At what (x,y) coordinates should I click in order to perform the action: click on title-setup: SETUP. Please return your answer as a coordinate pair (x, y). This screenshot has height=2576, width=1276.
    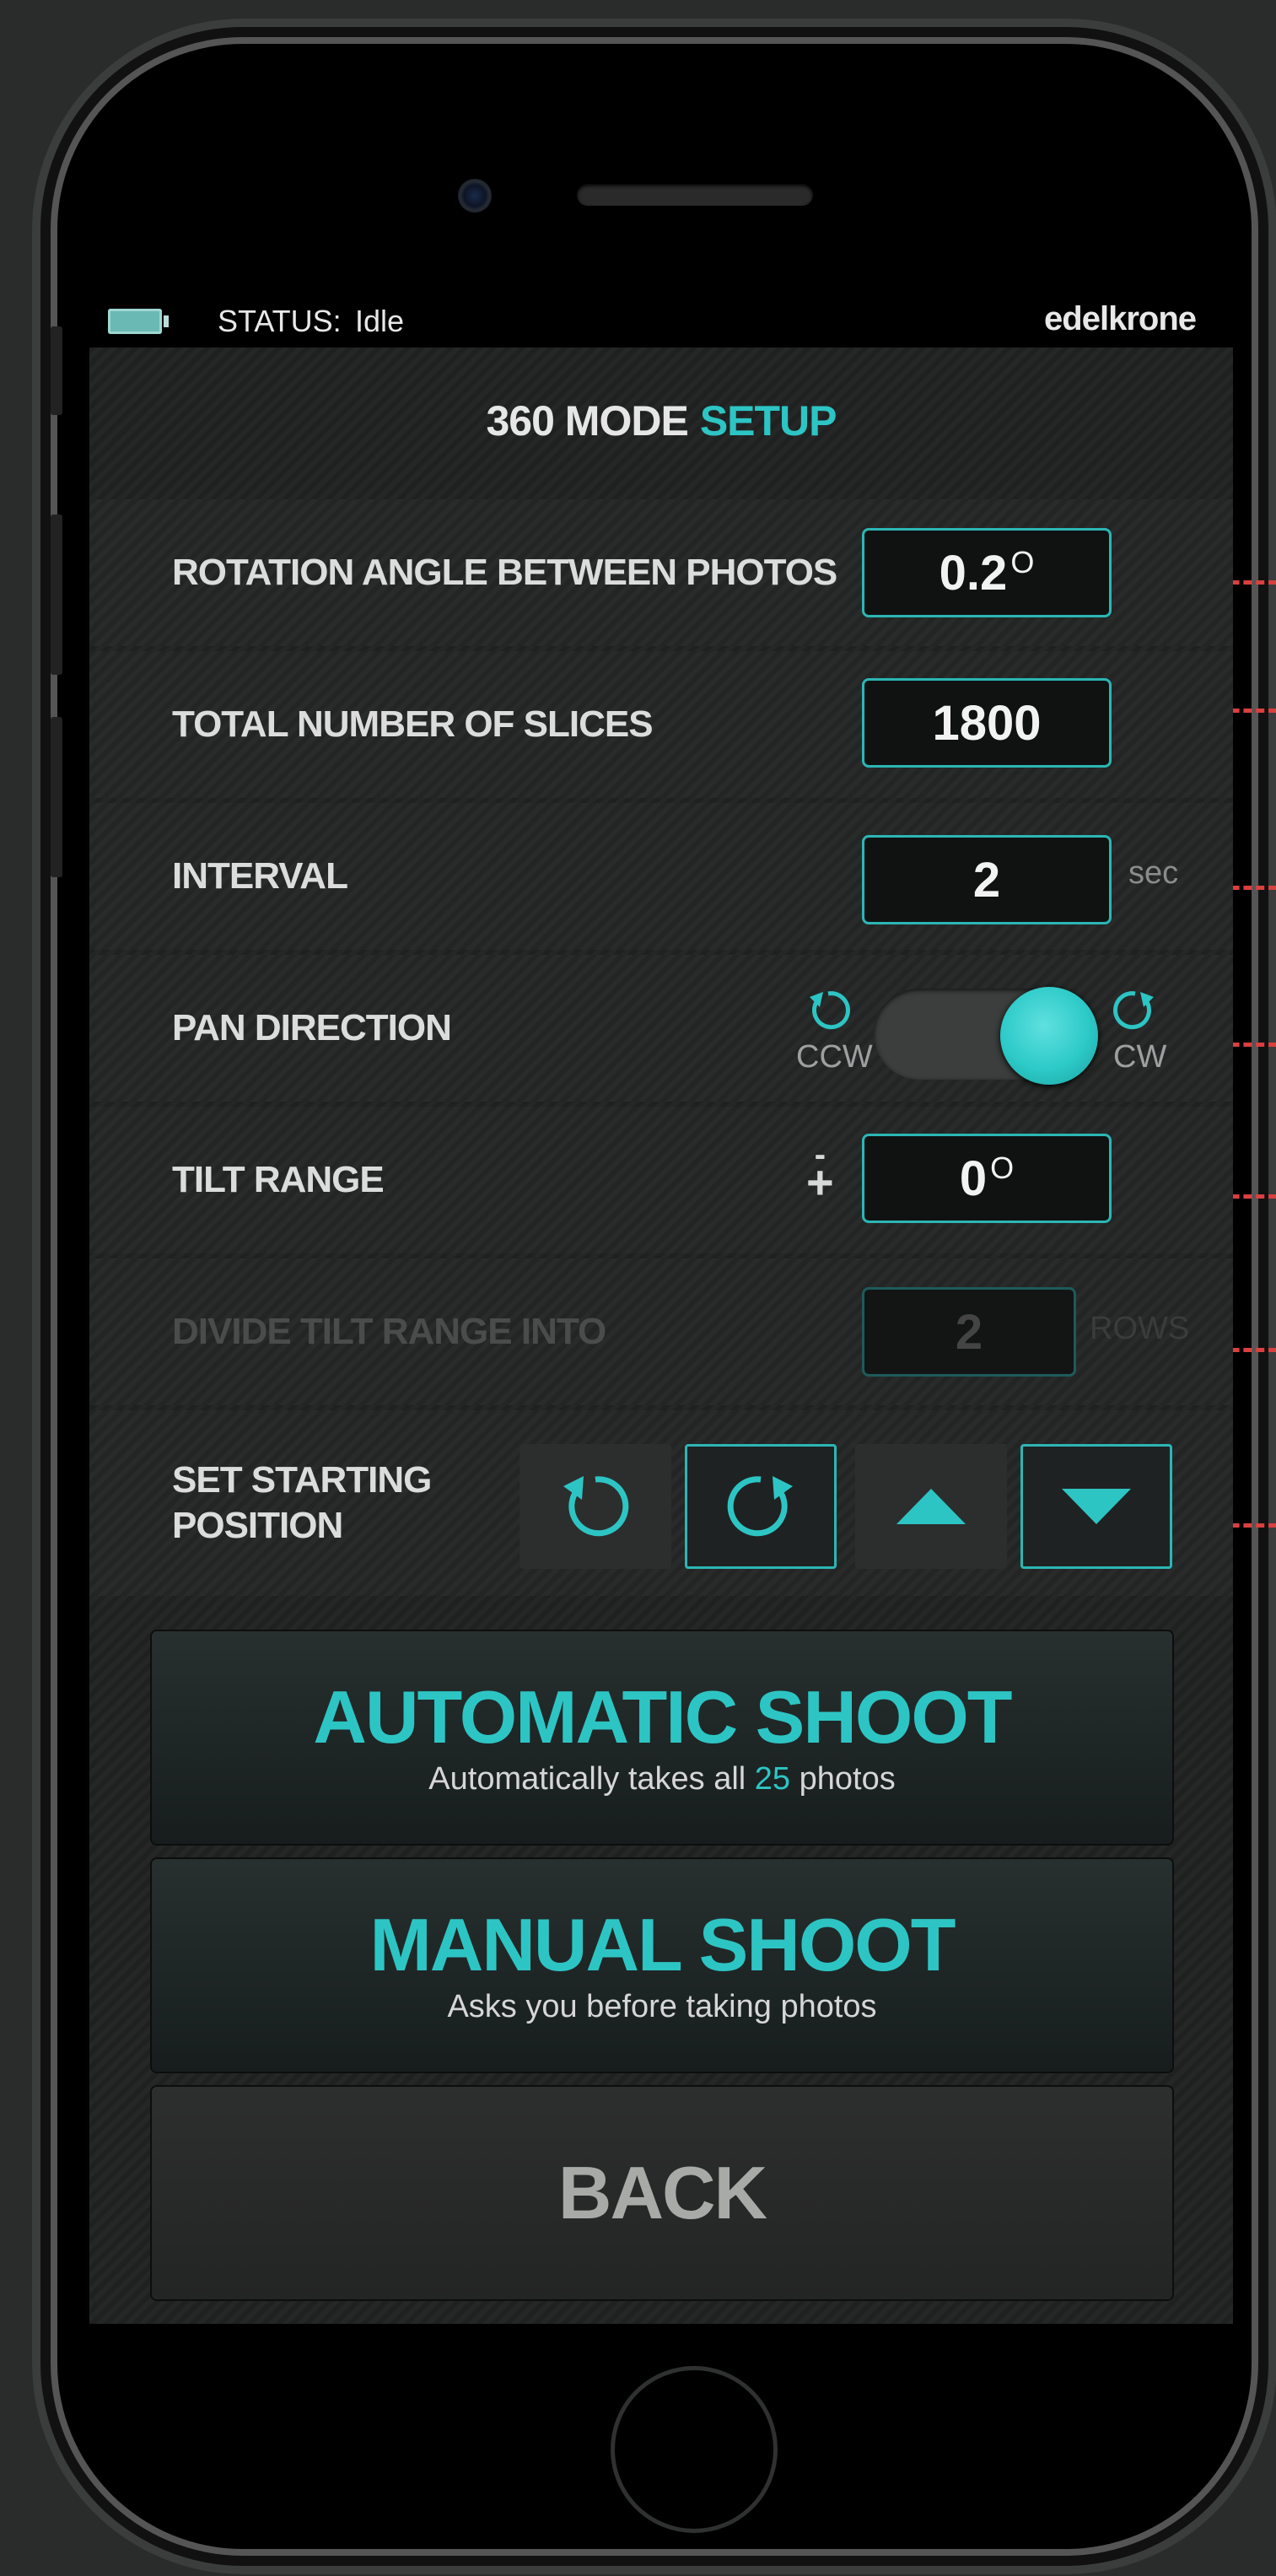
    Looking at the image, I should click on (768, 421).